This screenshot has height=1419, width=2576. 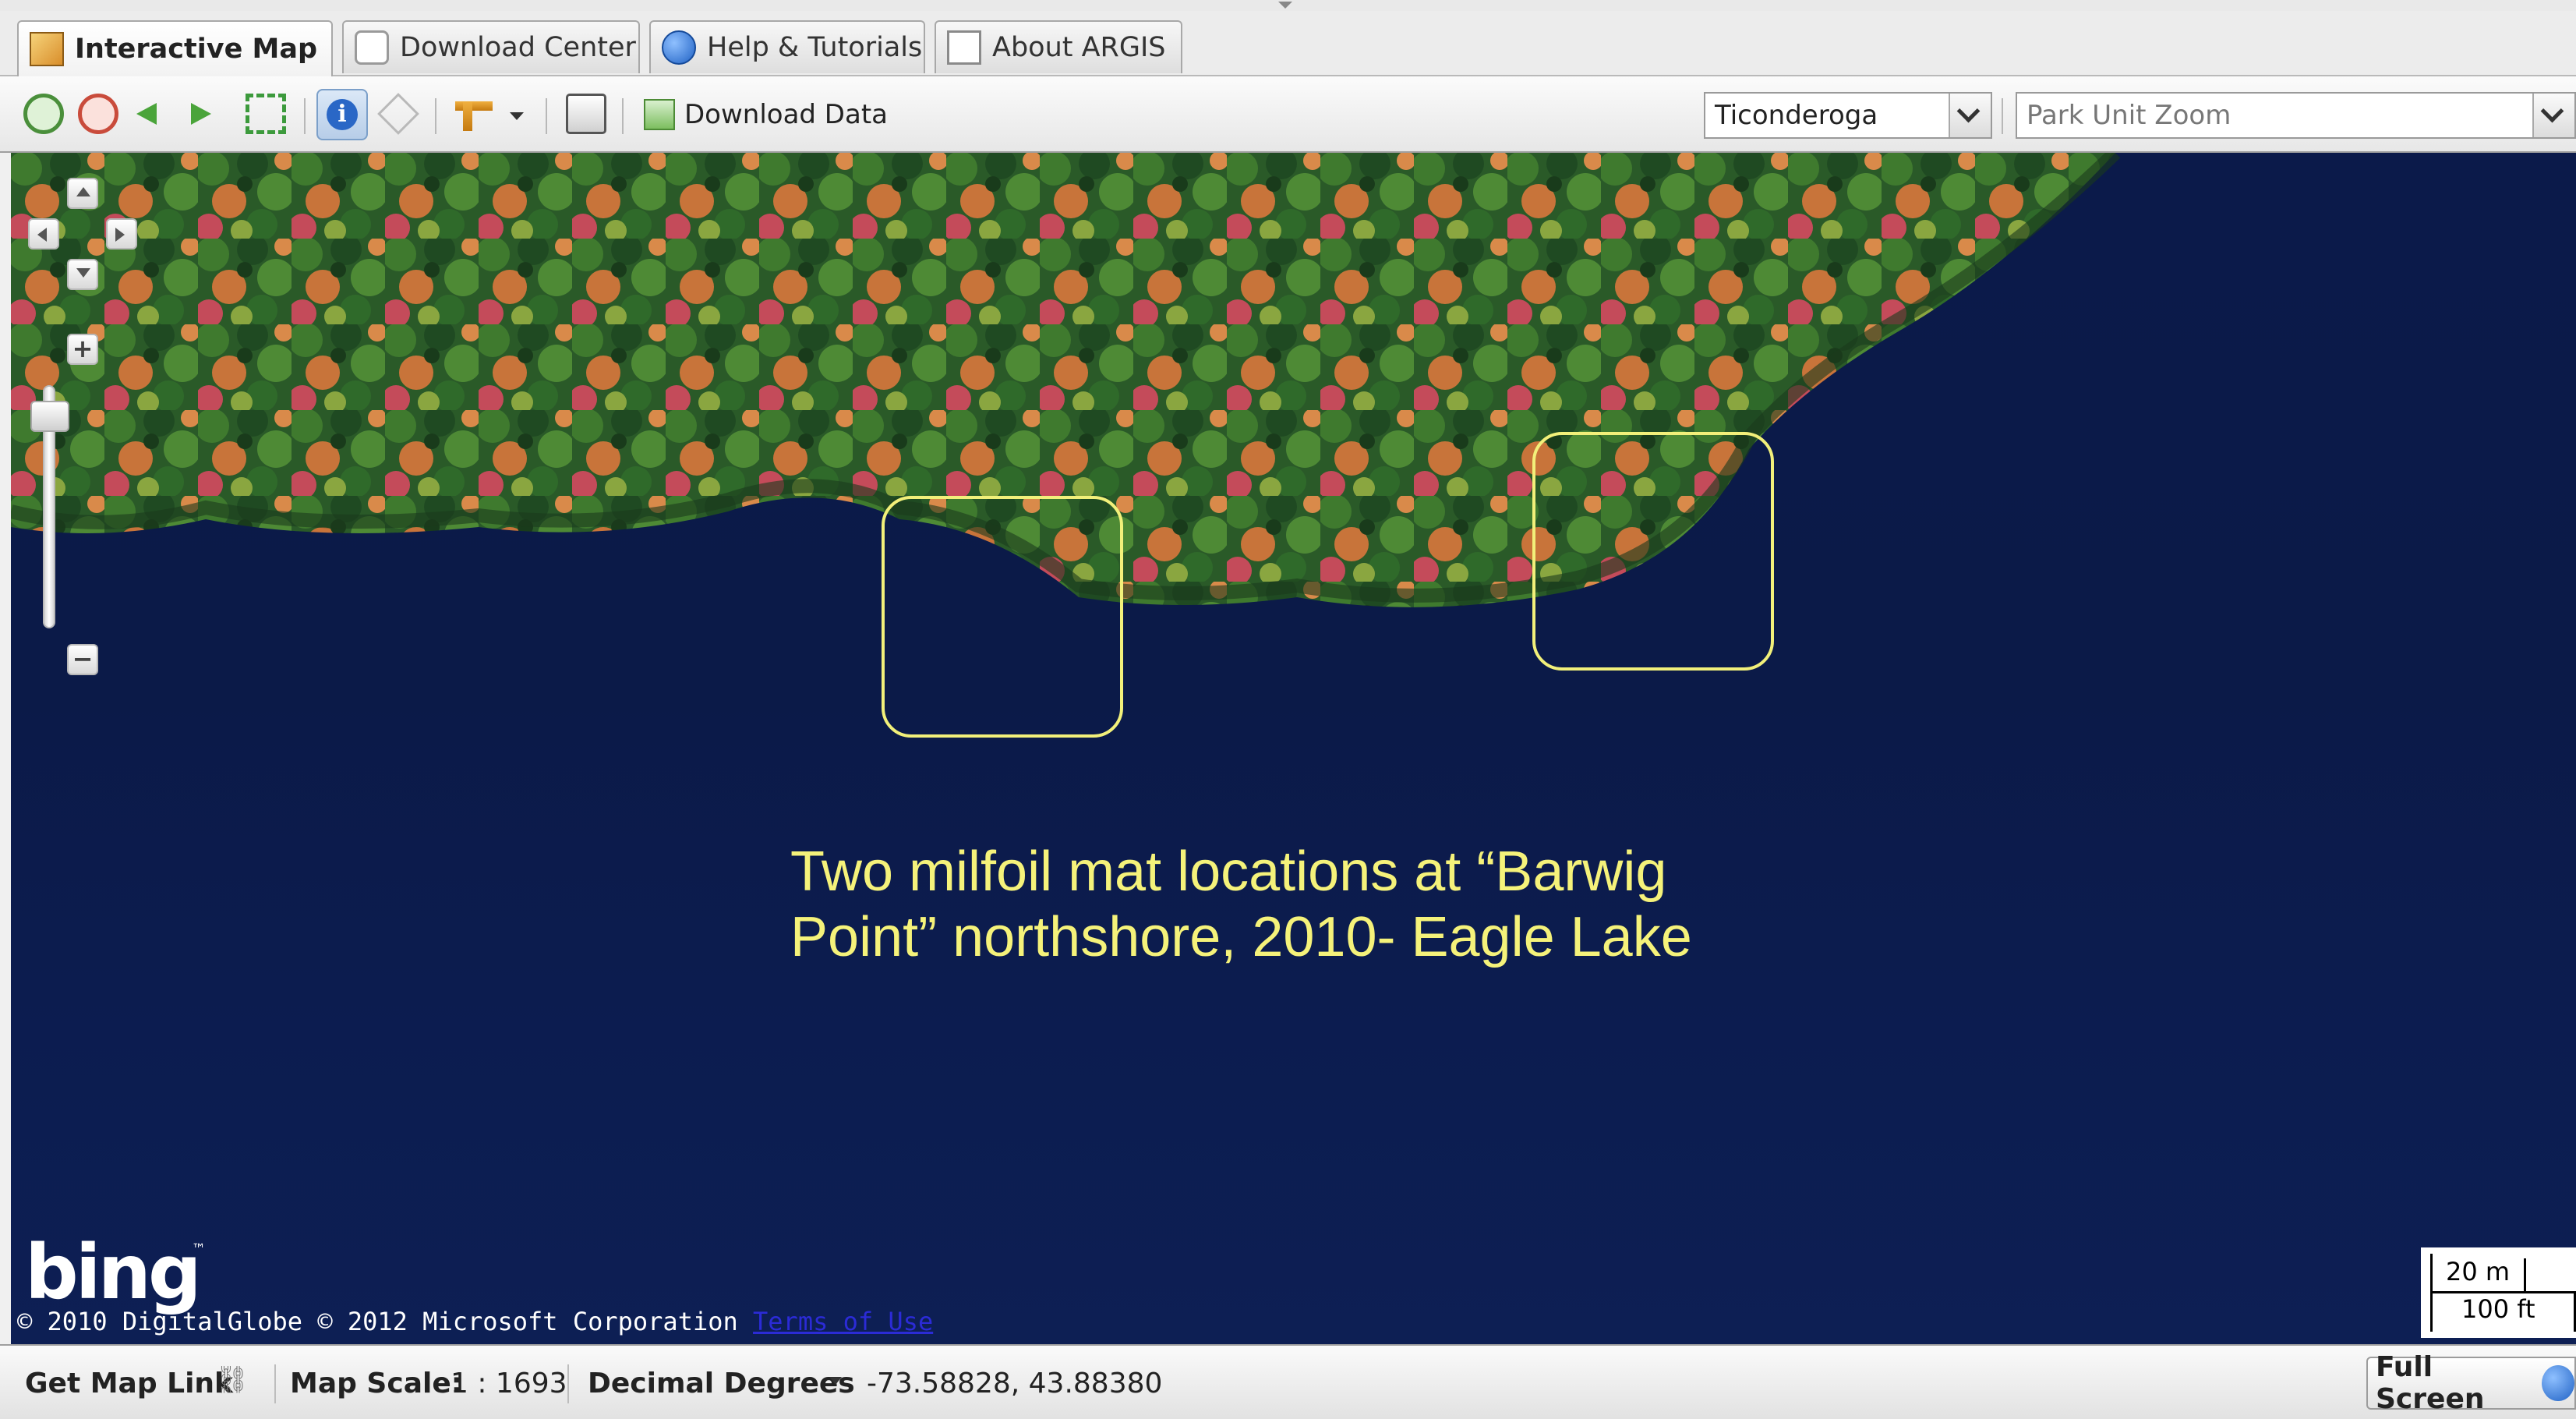 What do you see at coordinates (98, 114) in the screenshot?
I see `zoom-out-icon` at bounding box center [98, 114].